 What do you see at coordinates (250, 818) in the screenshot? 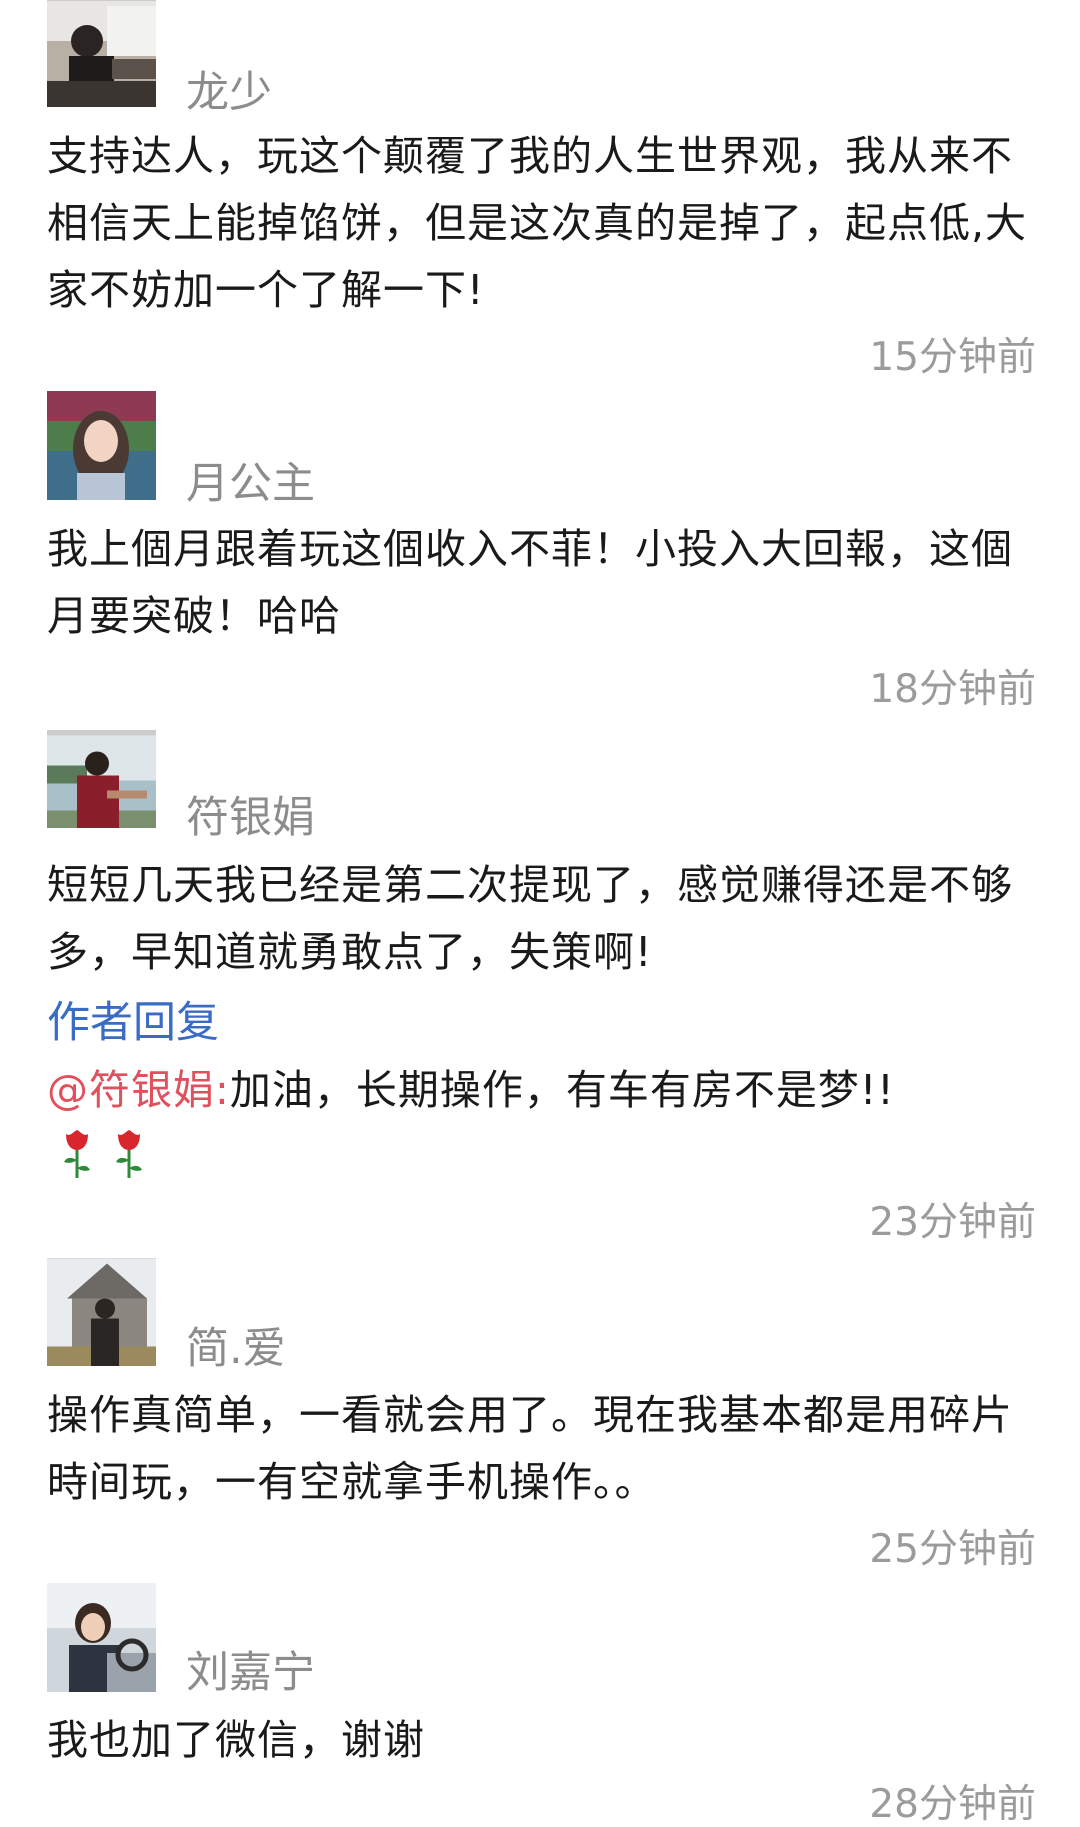
I see `commenter-name: 符银娟` at bounding box center [250, 818].